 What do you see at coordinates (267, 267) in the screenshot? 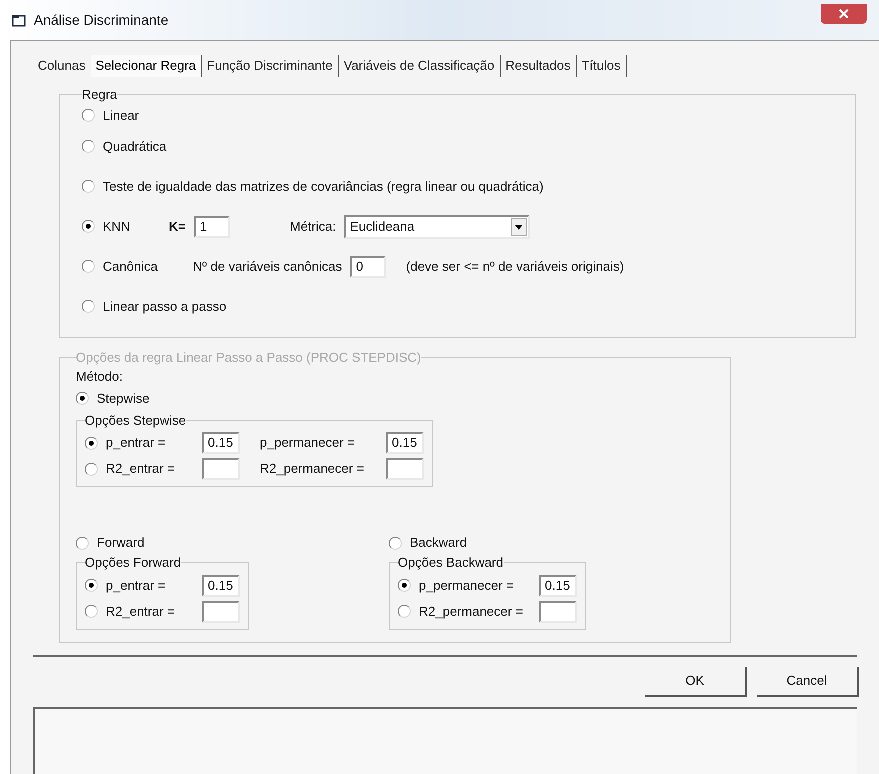
I see `count-label: Nº de variáveis canônicas` at bounding box center [267, 267].